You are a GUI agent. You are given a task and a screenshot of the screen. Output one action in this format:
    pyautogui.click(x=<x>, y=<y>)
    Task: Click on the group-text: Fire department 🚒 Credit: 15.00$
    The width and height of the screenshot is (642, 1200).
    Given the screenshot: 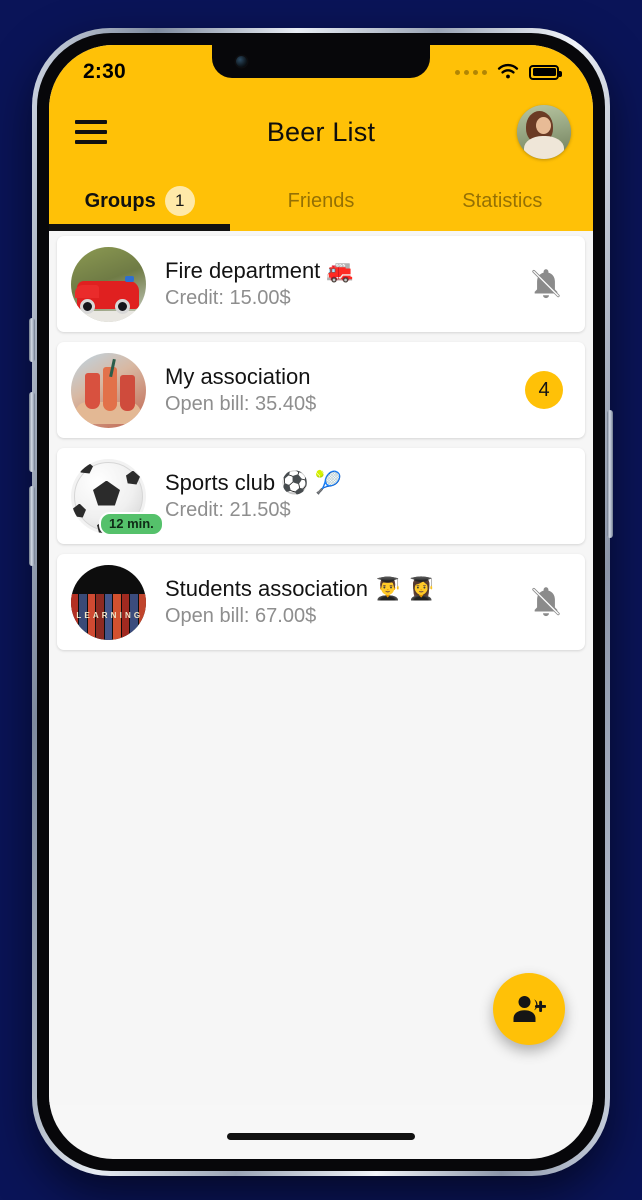 What is the action you would take?
    pyautogui.click(x=347, y=284)
    